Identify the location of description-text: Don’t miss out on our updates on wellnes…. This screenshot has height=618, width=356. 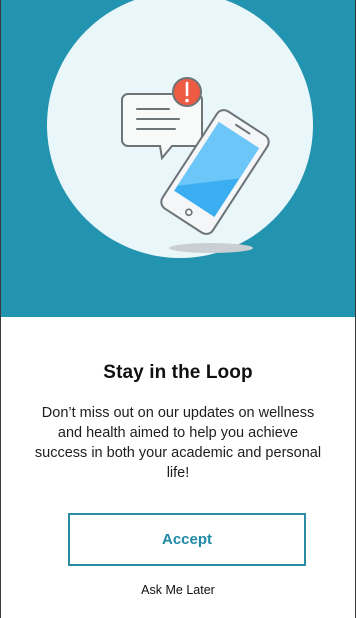
(178, 443).